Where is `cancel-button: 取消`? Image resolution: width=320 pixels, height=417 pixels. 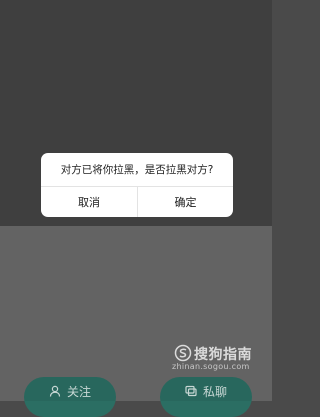 cancel-button: 取消 is located at coordinates (89, 202).